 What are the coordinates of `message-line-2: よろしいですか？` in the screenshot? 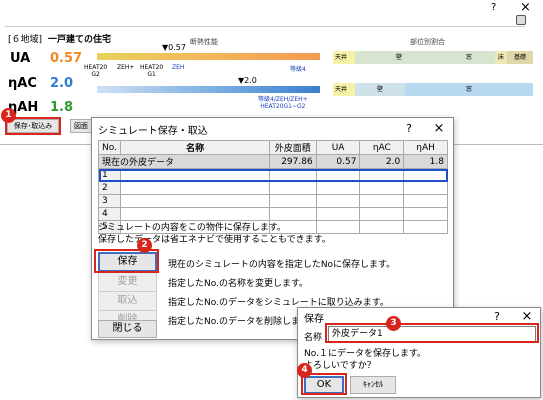 It's located at (340, 366).